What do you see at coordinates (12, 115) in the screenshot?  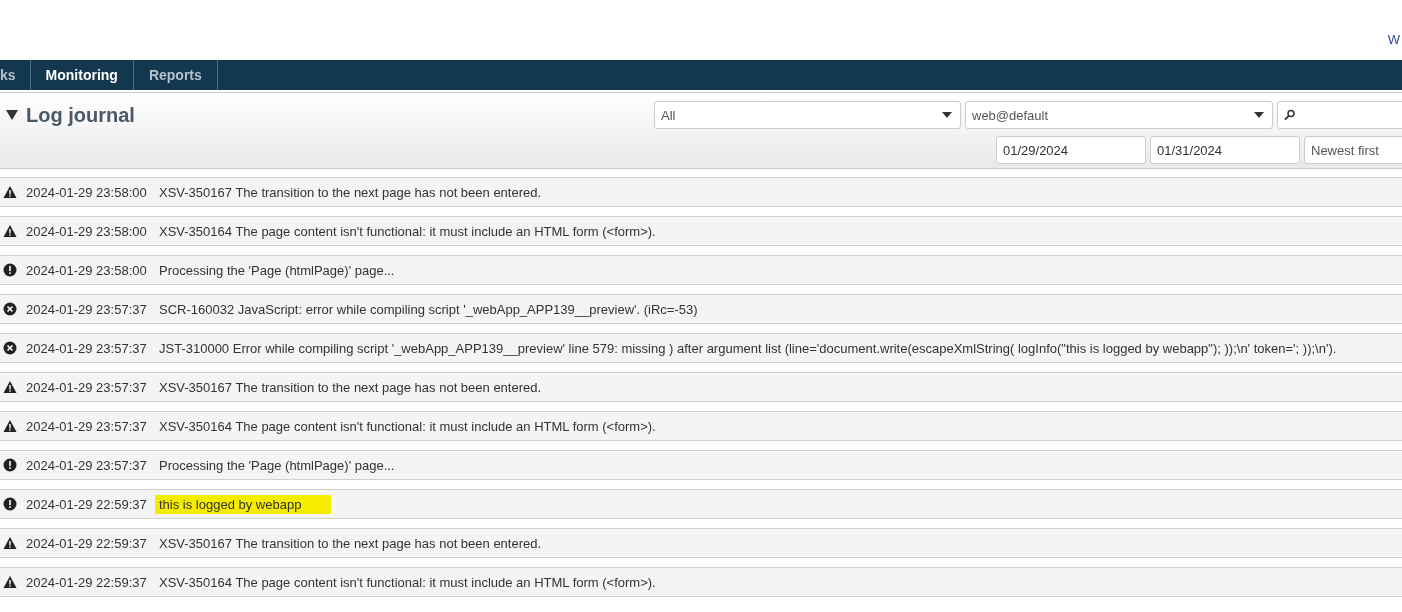 I see `collapse-caret-icon` at bounding box center [12, 115].